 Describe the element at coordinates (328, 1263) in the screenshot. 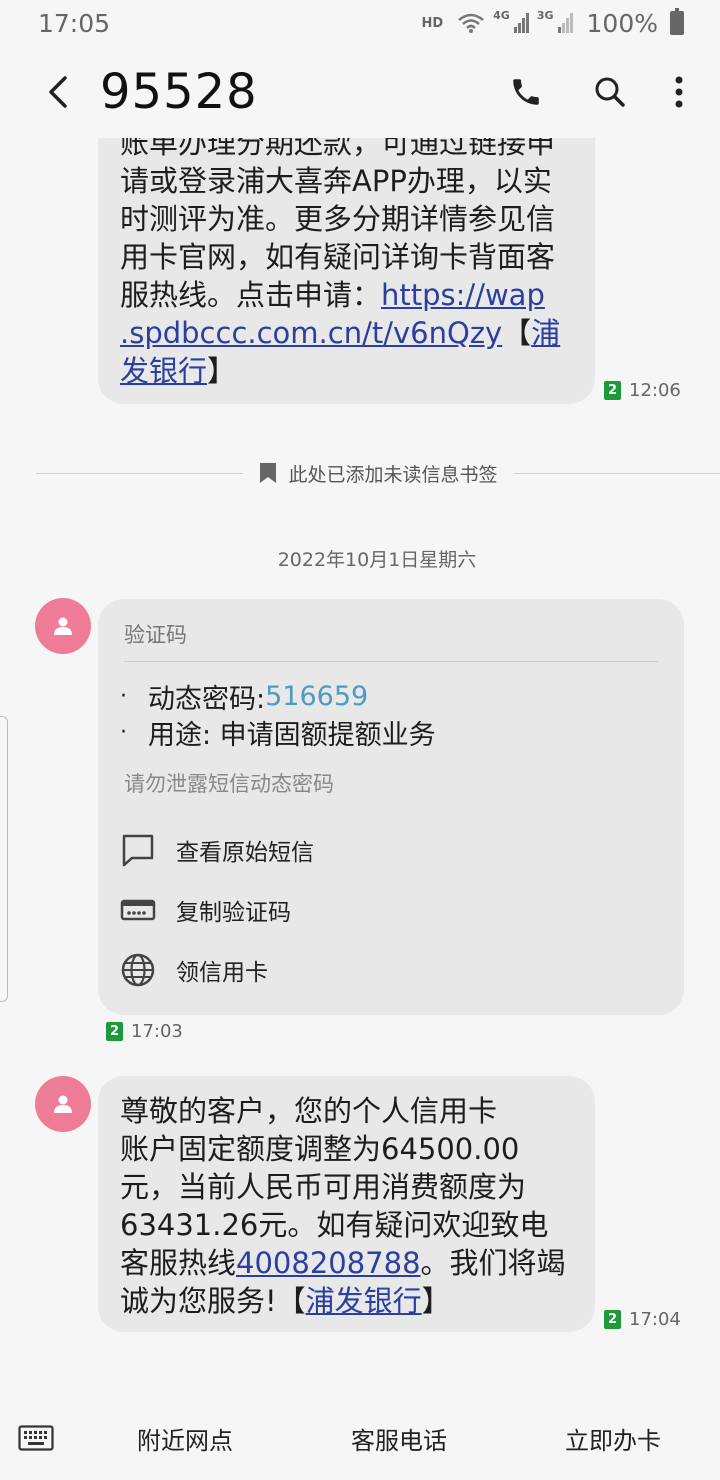

I see `phone-link: 4008208788` at that location.